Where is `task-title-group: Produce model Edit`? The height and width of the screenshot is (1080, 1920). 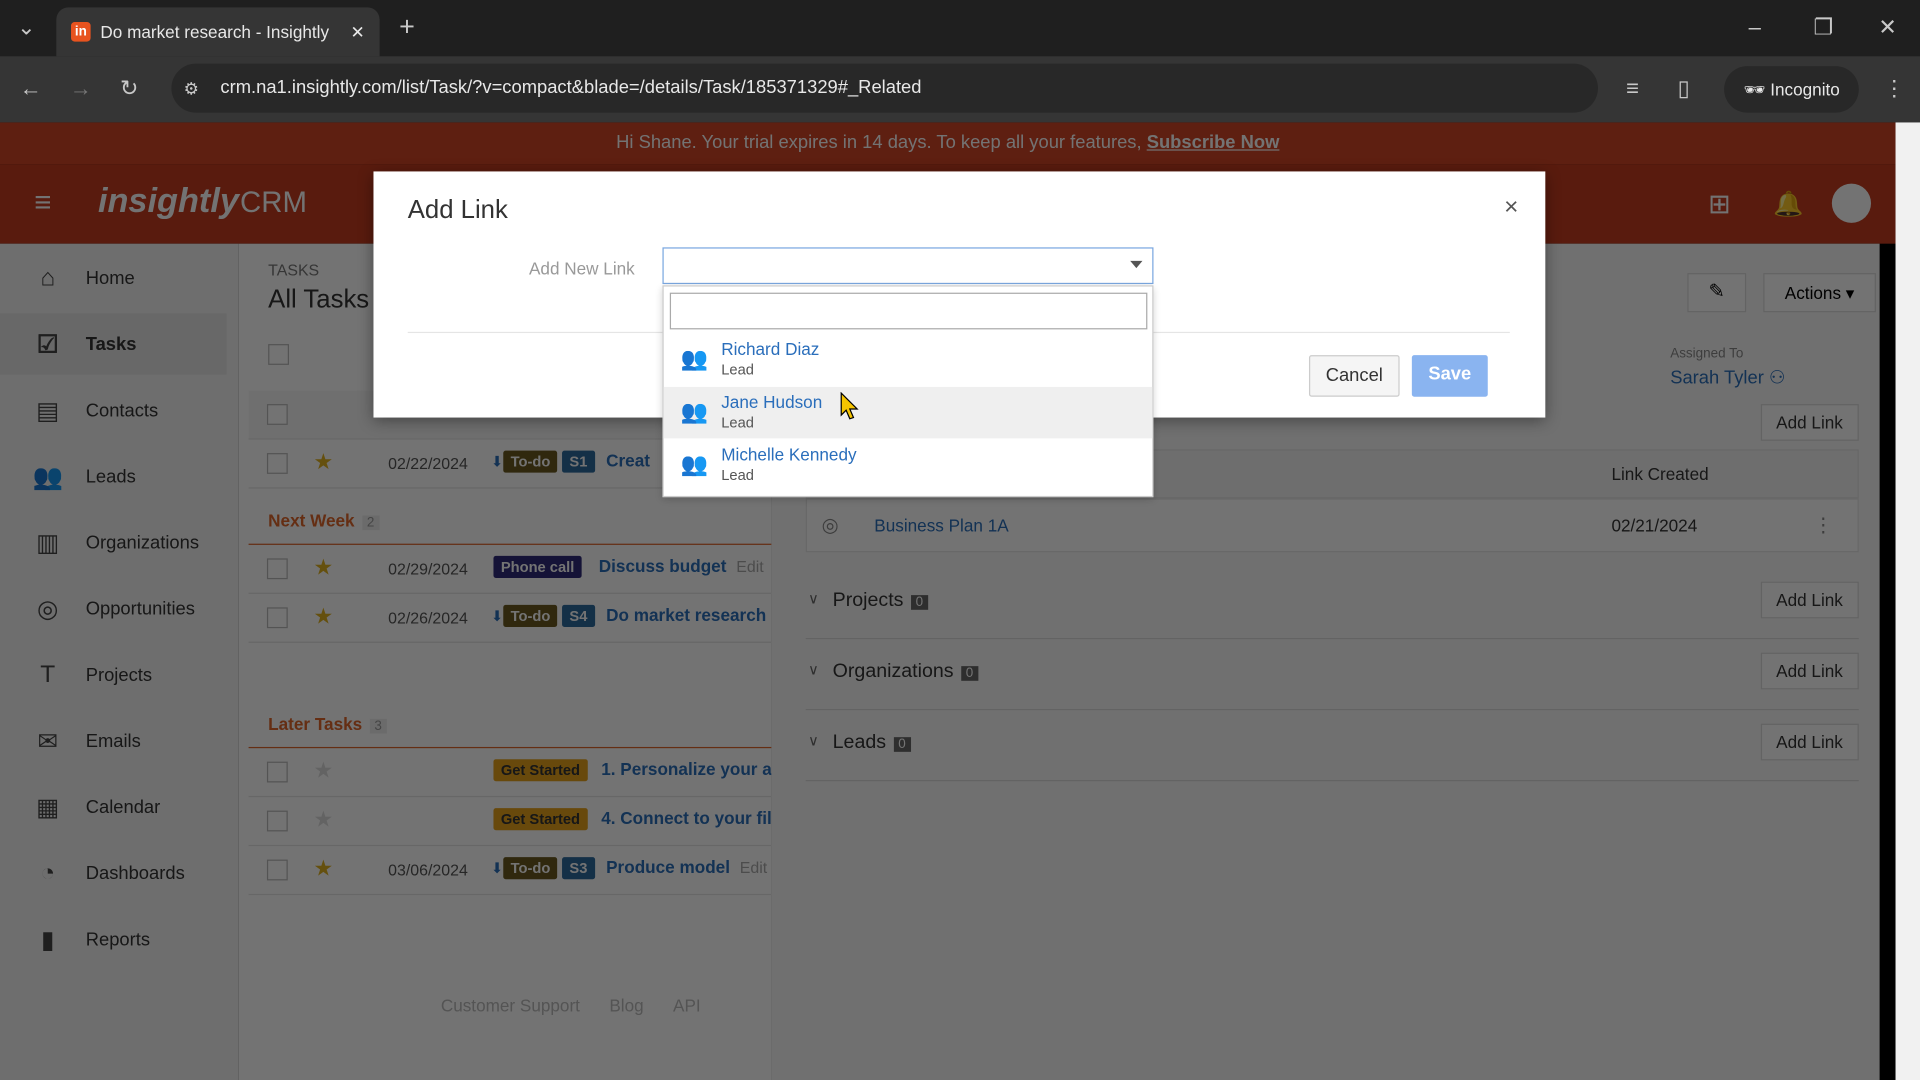
task-title-group: Produce model Edit is located at coordinates (686, 867).